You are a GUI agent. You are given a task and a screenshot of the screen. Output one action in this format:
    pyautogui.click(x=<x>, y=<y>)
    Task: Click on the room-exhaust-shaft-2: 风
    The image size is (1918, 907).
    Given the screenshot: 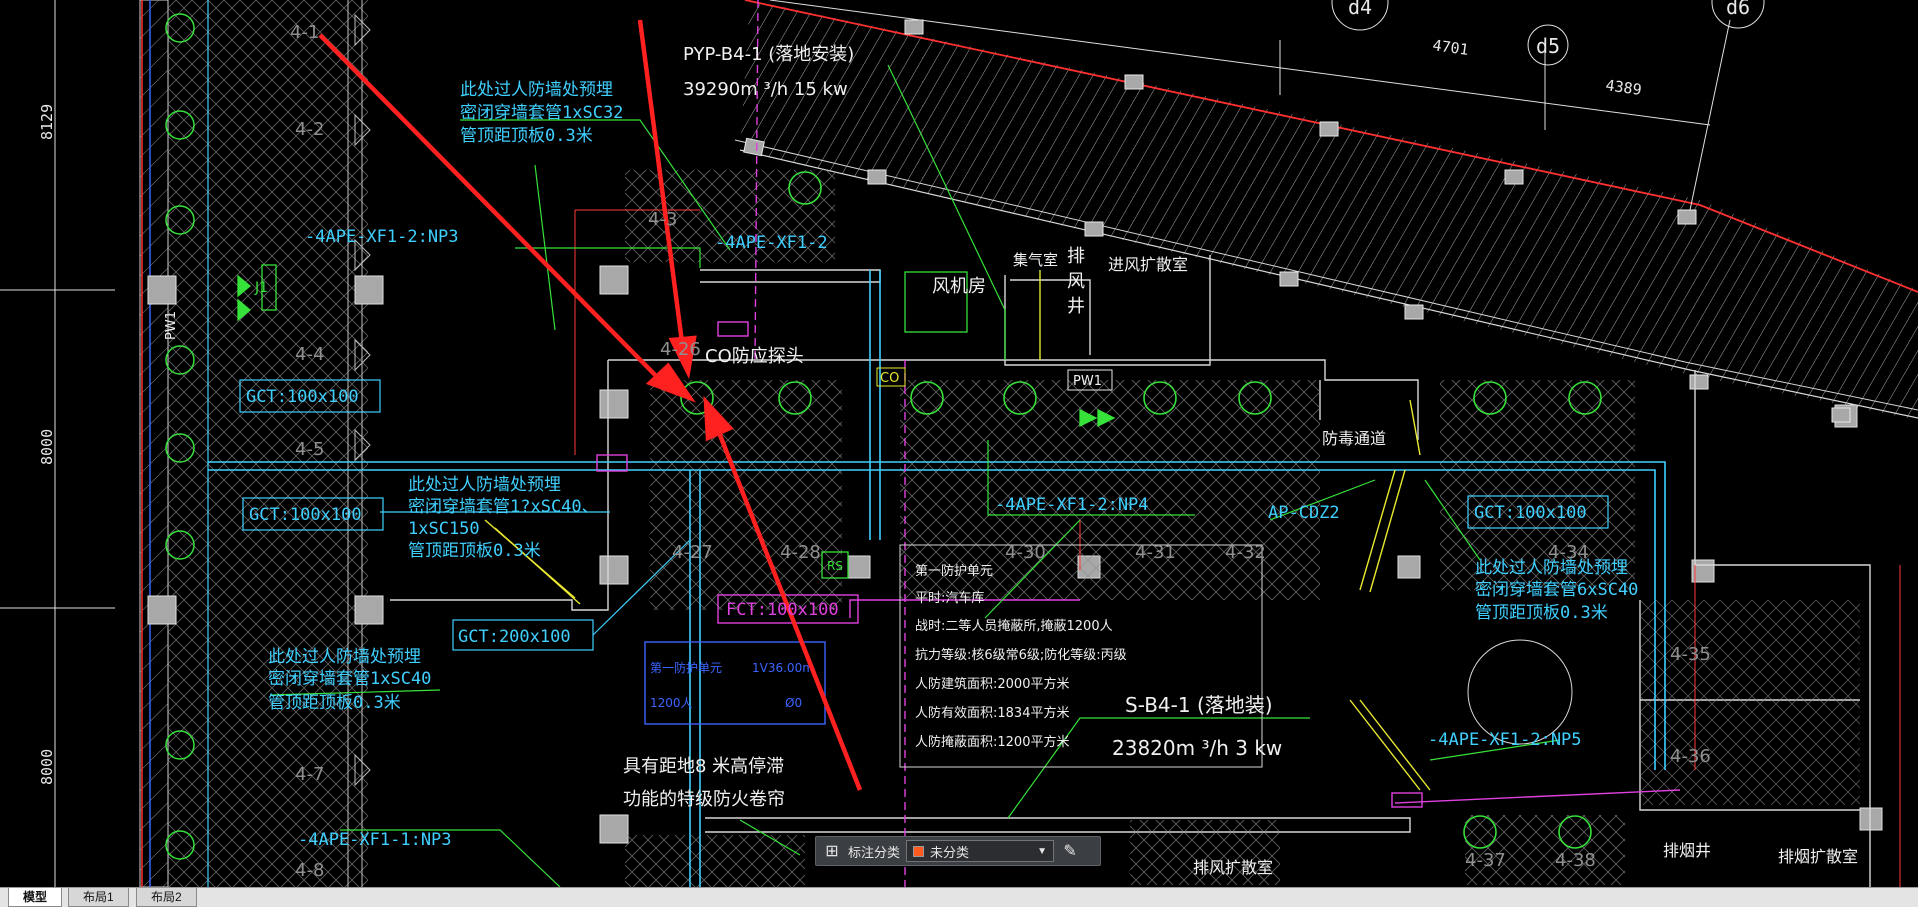 What is the action you would take?
    pyautogui.click(x=1076, y=281)
    